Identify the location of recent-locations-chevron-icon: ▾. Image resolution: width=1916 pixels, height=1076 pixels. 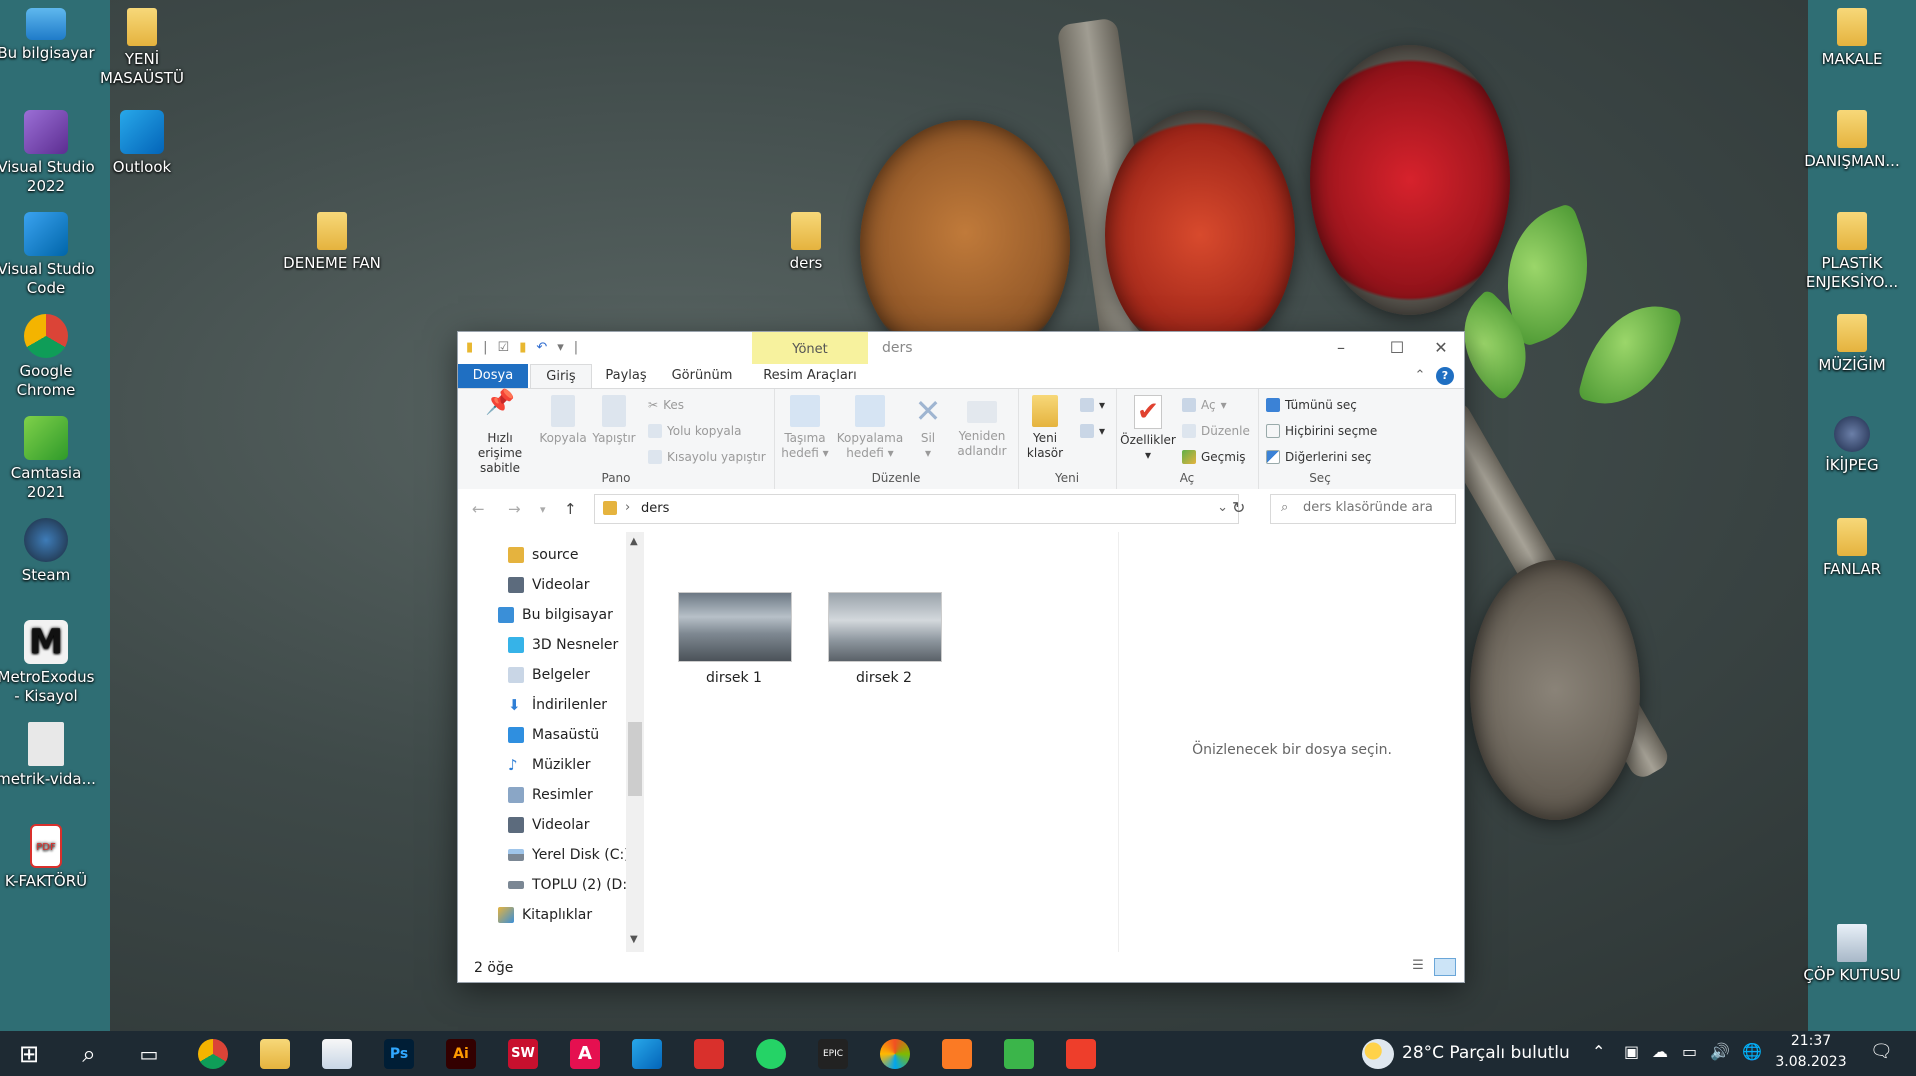
(543, 509).